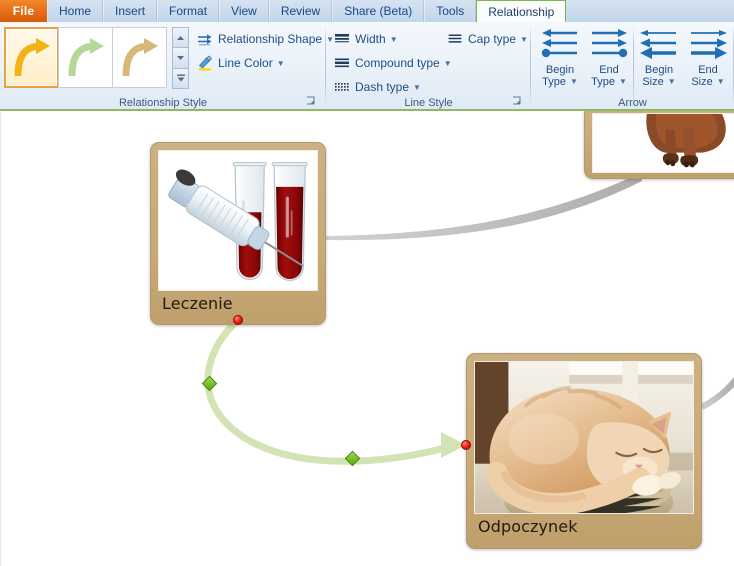 The height and width of the screenshot is (566, 734). I want to click on gallery-item-style-curved-gold, so click(31, 57).